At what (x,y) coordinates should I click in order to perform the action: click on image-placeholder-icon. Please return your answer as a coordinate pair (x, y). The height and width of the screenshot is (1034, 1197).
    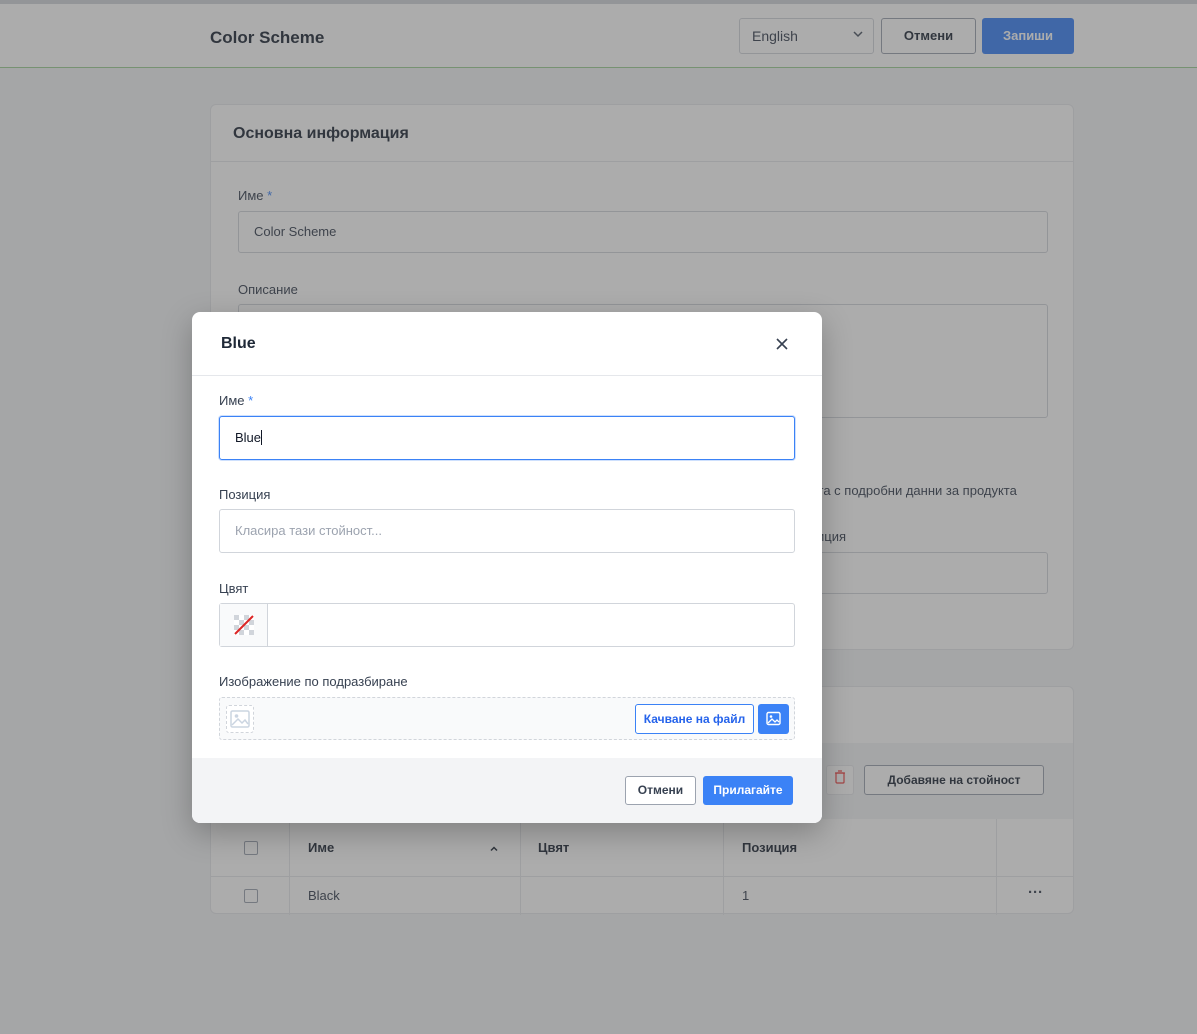
    Looking at the image, I should click on (240, 719).